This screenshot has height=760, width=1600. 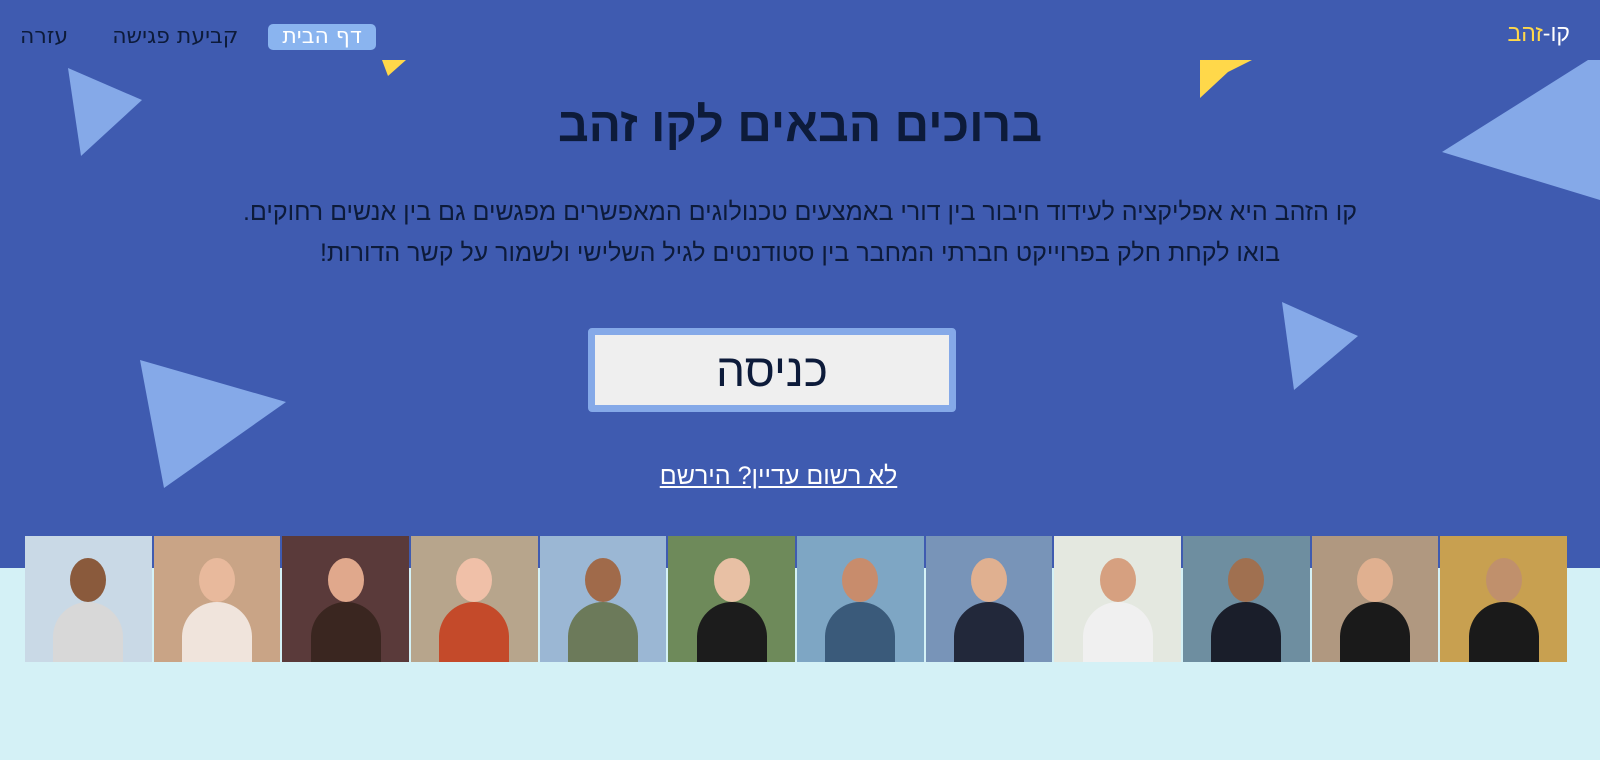 I want to click on brand-logo: קו-זהב, so click(x=1538, y=33).